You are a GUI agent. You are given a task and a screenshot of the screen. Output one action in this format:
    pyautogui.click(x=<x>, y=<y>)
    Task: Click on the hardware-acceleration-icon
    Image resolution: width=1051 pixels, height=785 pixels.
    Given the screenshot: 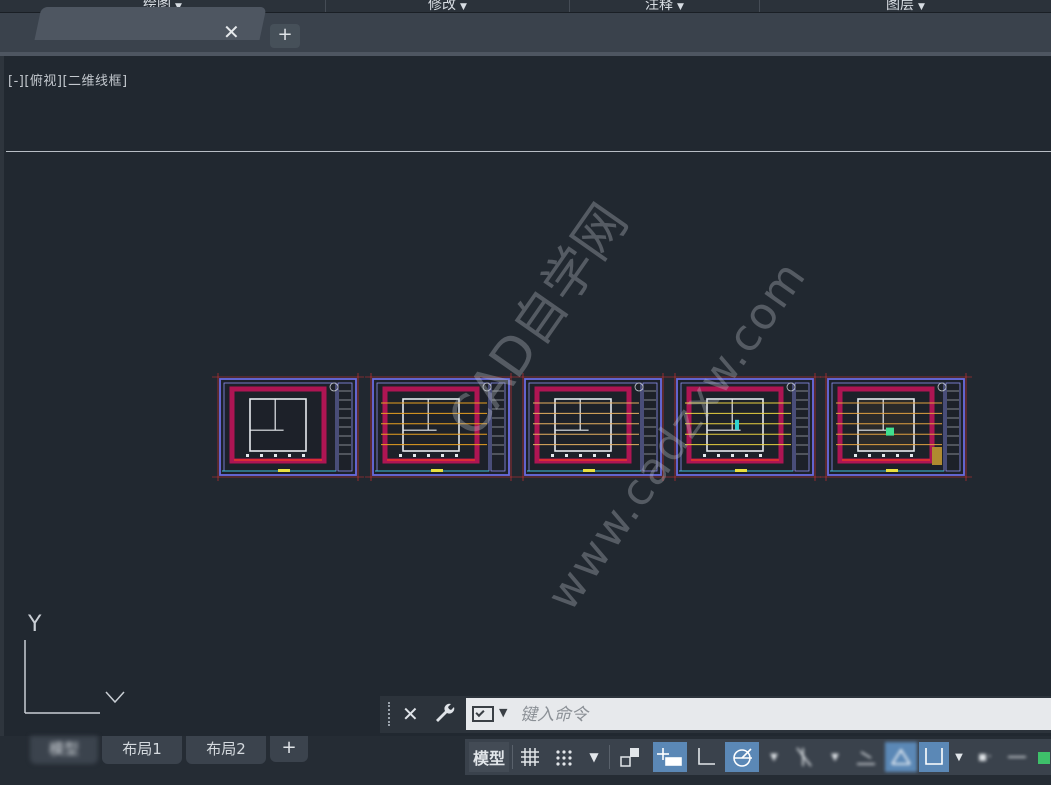 What is the action you would take?
    pyautogui.click(x=1043, y=757)
    